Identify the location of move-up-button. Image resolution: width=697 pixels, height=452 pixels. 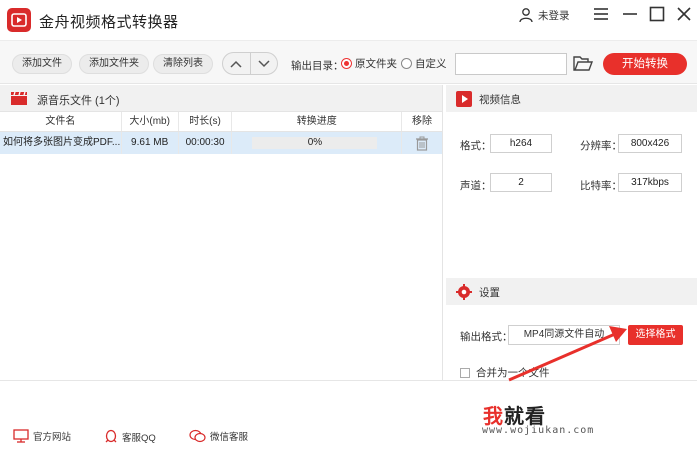
(236, 63).